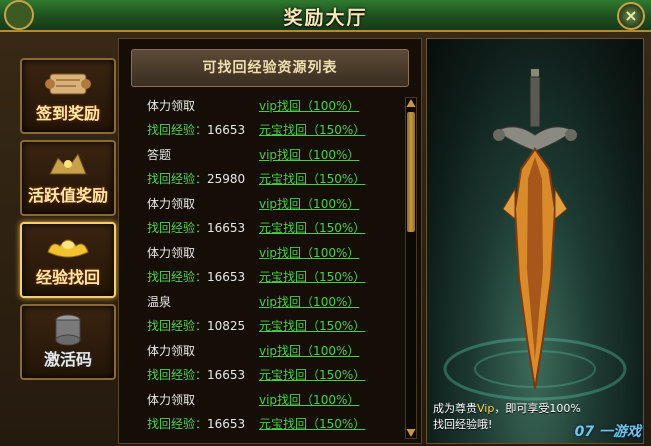 The height and width of the screenshot is (446, 651). I want to click on sidebar-item-label: 经验找回, so click(67, 277).